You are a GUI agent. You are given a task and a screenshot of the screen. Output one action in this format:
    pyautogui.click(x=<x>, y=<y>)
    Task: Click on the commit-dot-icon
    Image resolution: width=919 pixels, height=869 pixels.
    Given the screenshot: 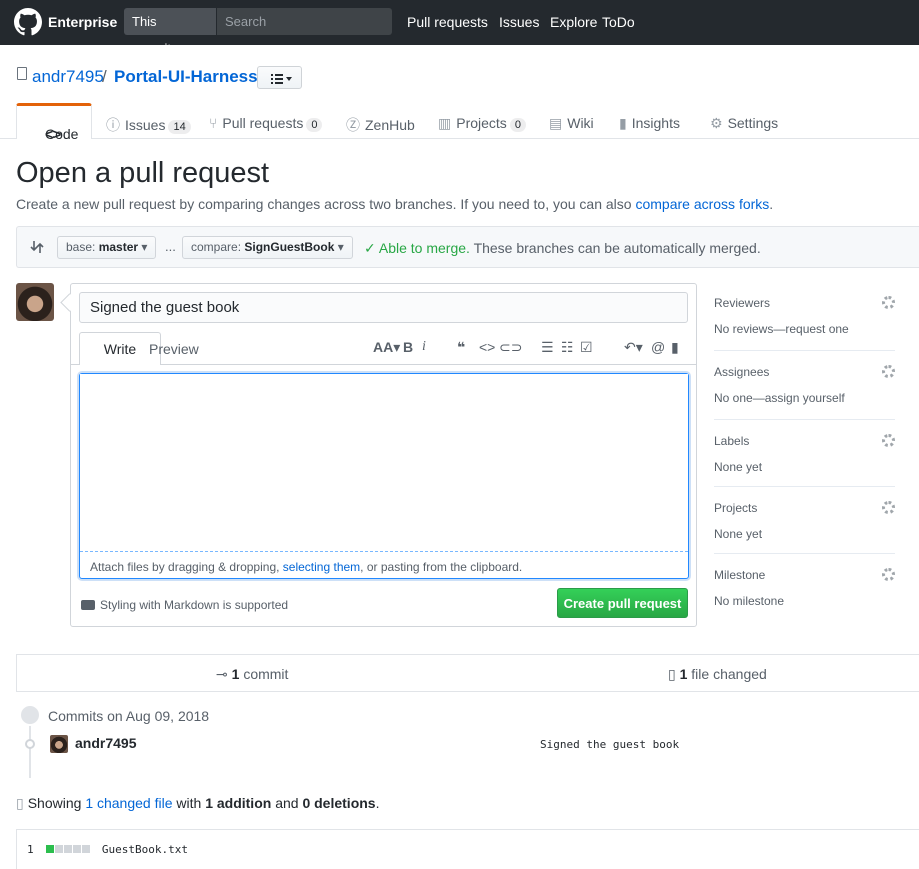 What is the action you would take?
    pyautogui.click(x=30, y=744)
    